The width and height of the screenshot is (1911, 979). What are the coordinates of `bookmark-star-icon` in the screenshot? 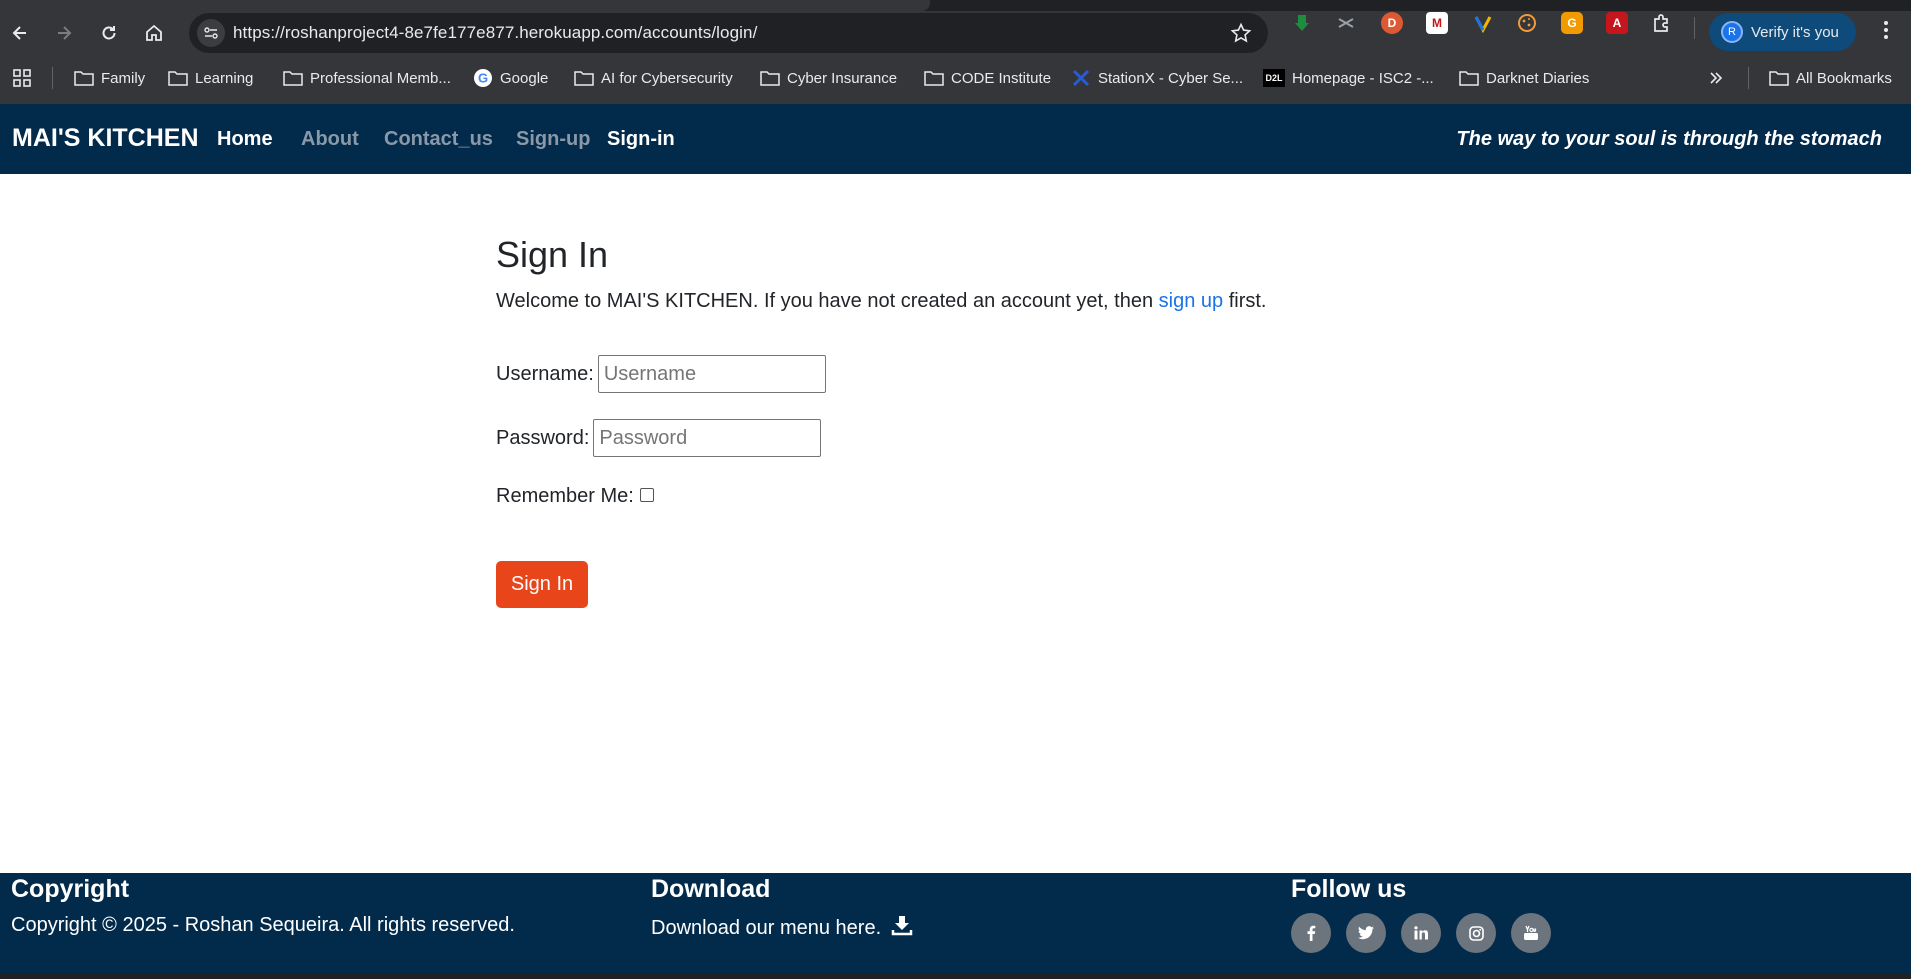 It's located at (1241, 33).